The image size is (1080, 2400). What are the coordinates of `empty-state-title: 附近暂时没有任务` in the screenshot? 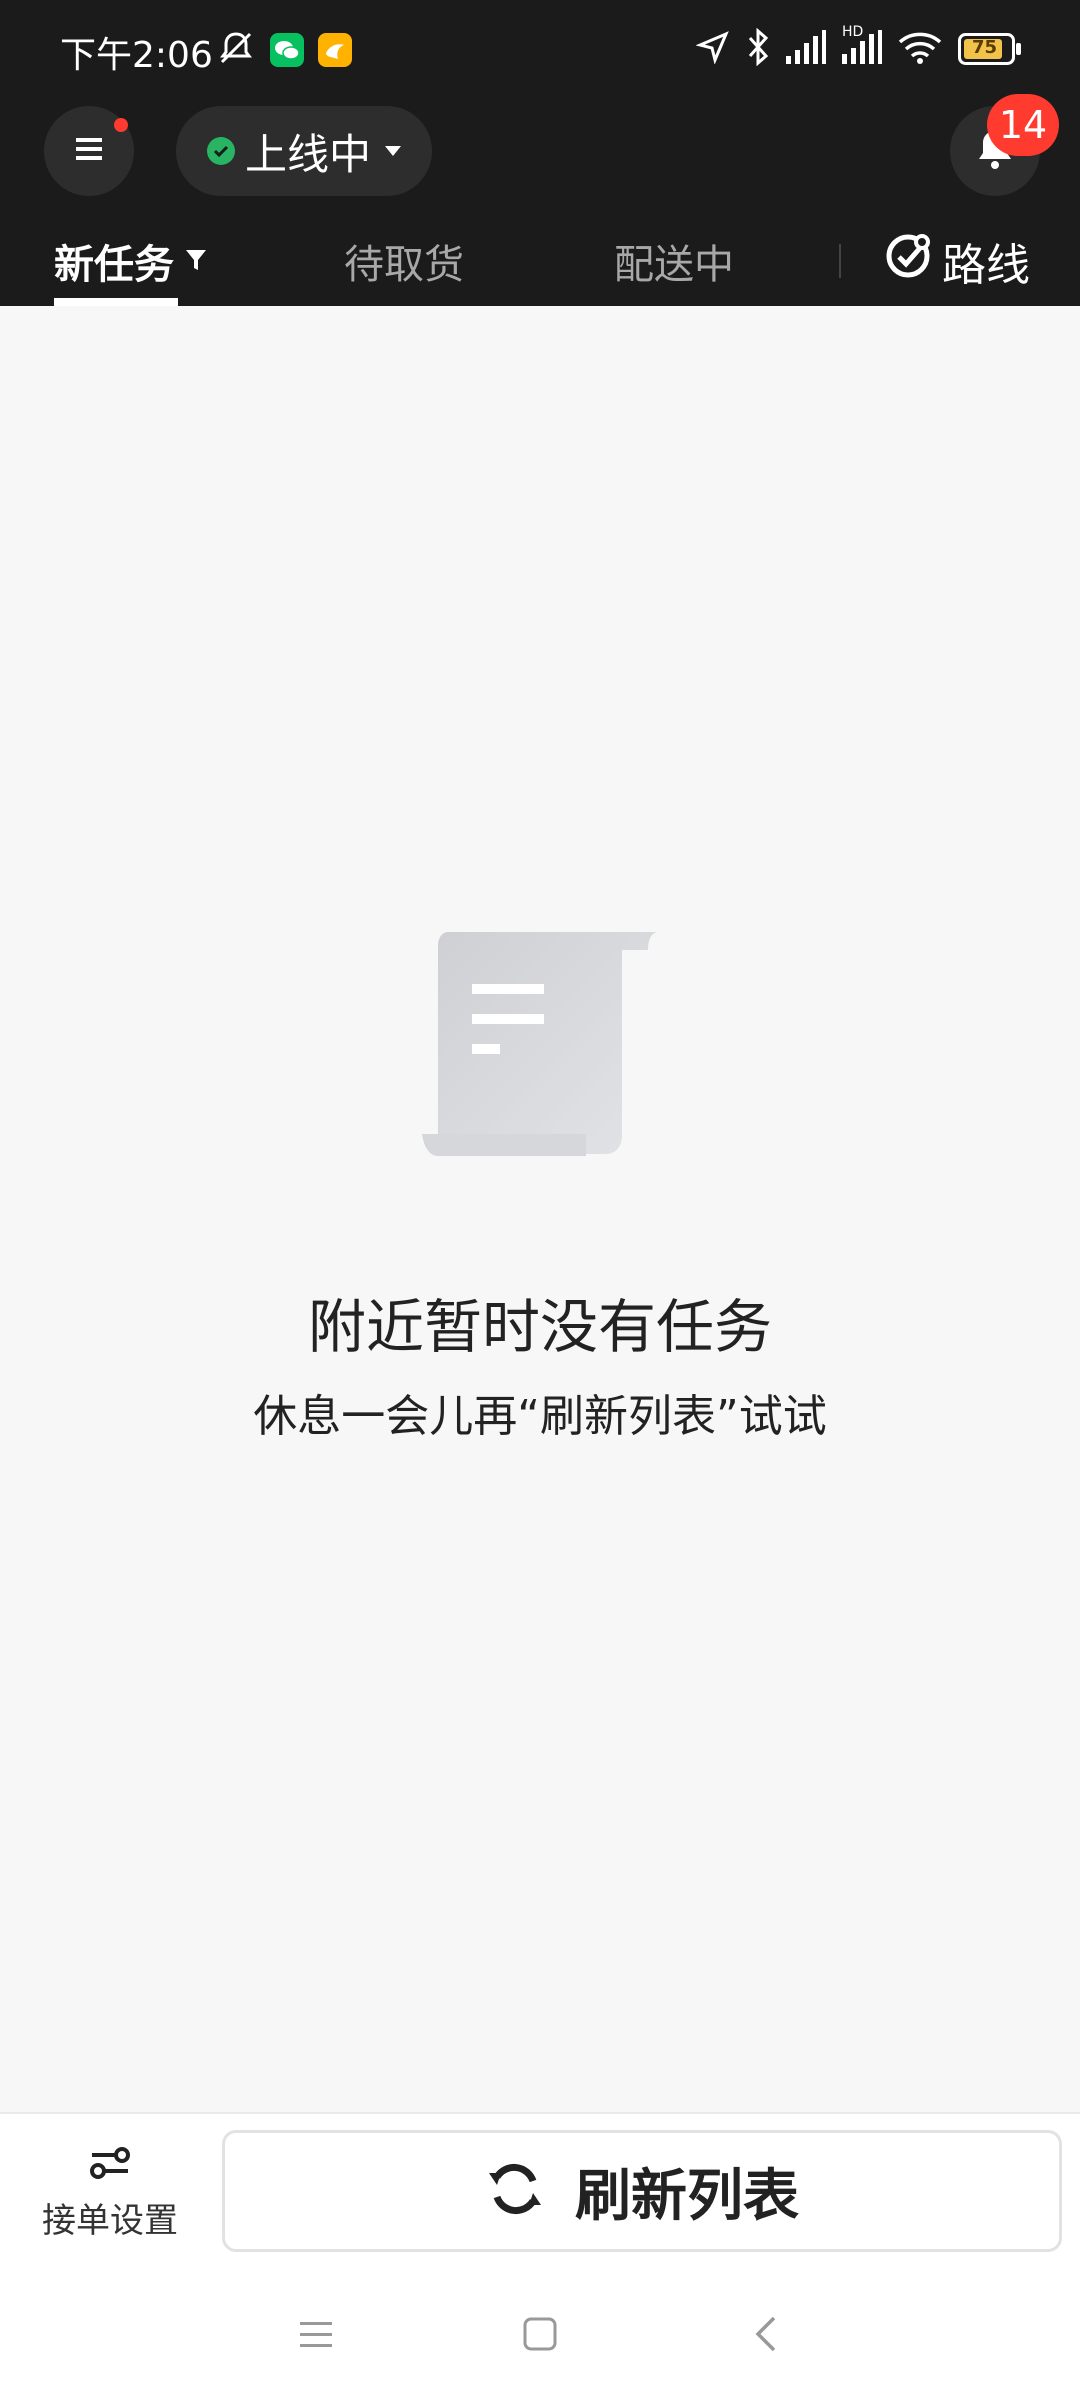 It's located at (539, 1327).